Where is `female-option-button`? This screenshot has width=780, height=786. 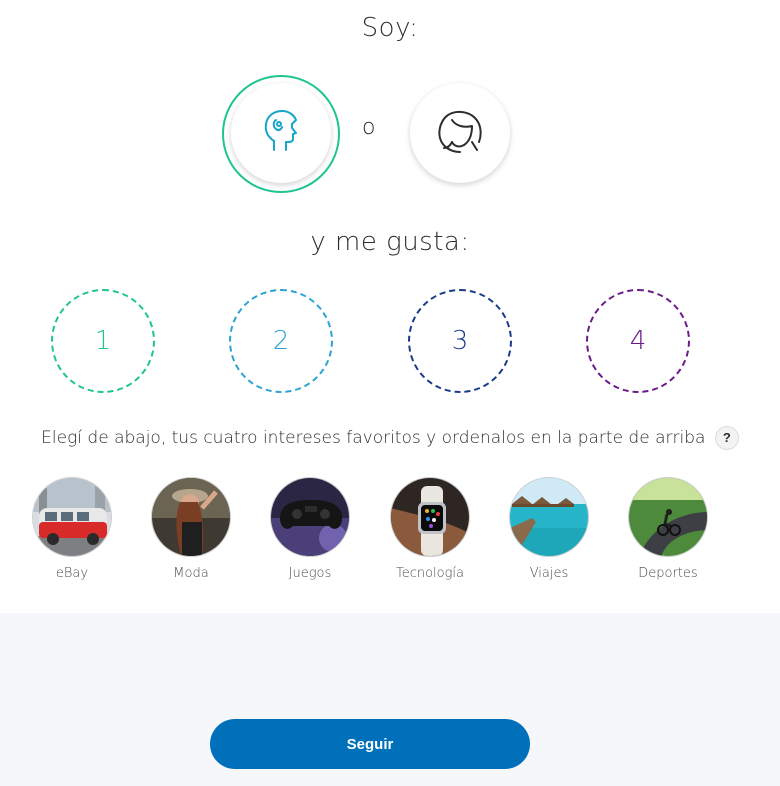 female-option-button is located at coordinates (460, 133).